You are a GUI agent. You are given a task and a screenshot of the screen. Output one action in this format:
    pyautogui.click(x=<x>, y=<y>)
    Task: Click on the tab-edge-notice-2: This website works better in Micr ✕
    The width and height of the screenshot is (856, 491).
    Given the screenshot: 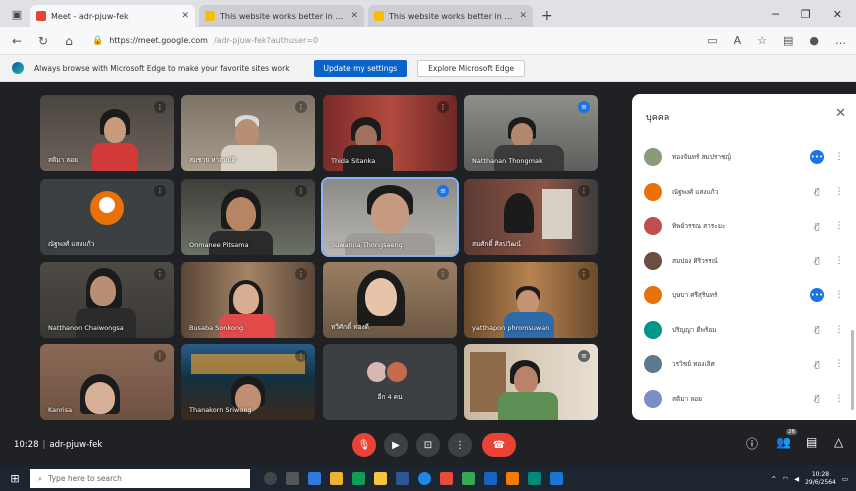 What is the action you would take?
    pyautogui.click(x=450, y=16)
    